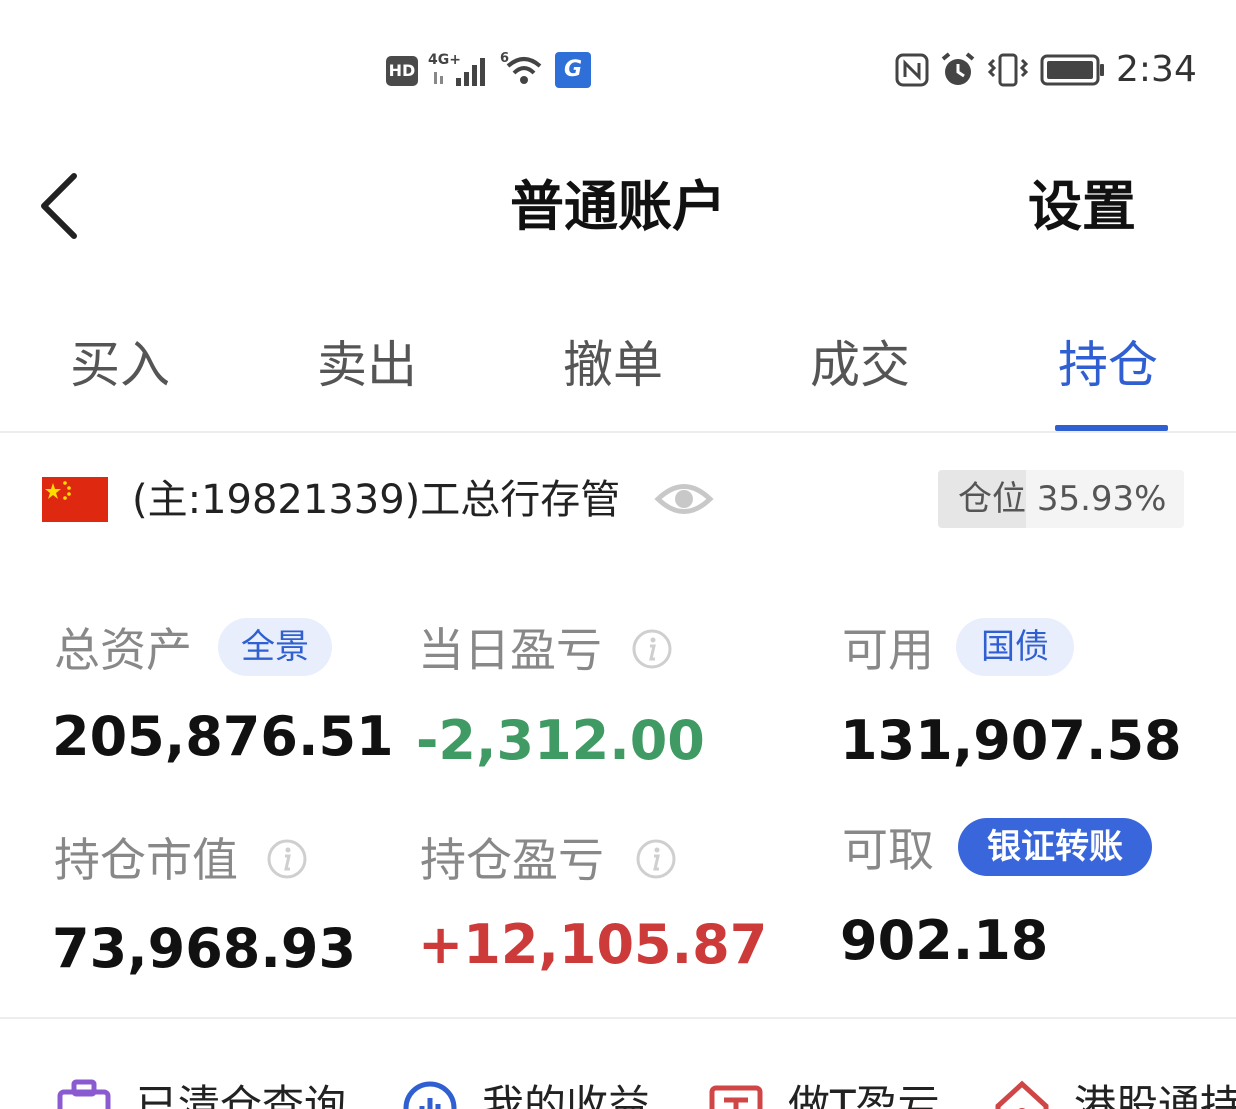  What do you see at coordinates (84, 1094) in the screenshot?
I see `cleared-positions-icon` at bounding box center [84, 1094].